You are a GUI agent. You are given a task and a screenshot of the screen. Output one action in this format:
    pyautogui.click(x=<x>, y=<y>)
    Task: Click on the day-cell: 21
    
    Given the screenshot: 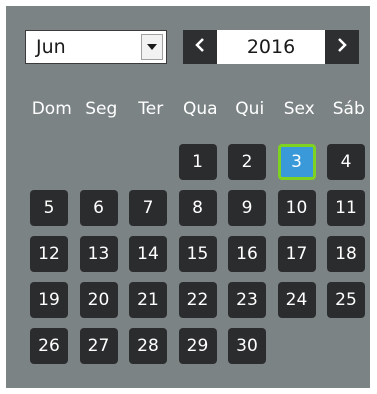 What is the action you would take?
    pyautogui.click(x=148, y=300)
    